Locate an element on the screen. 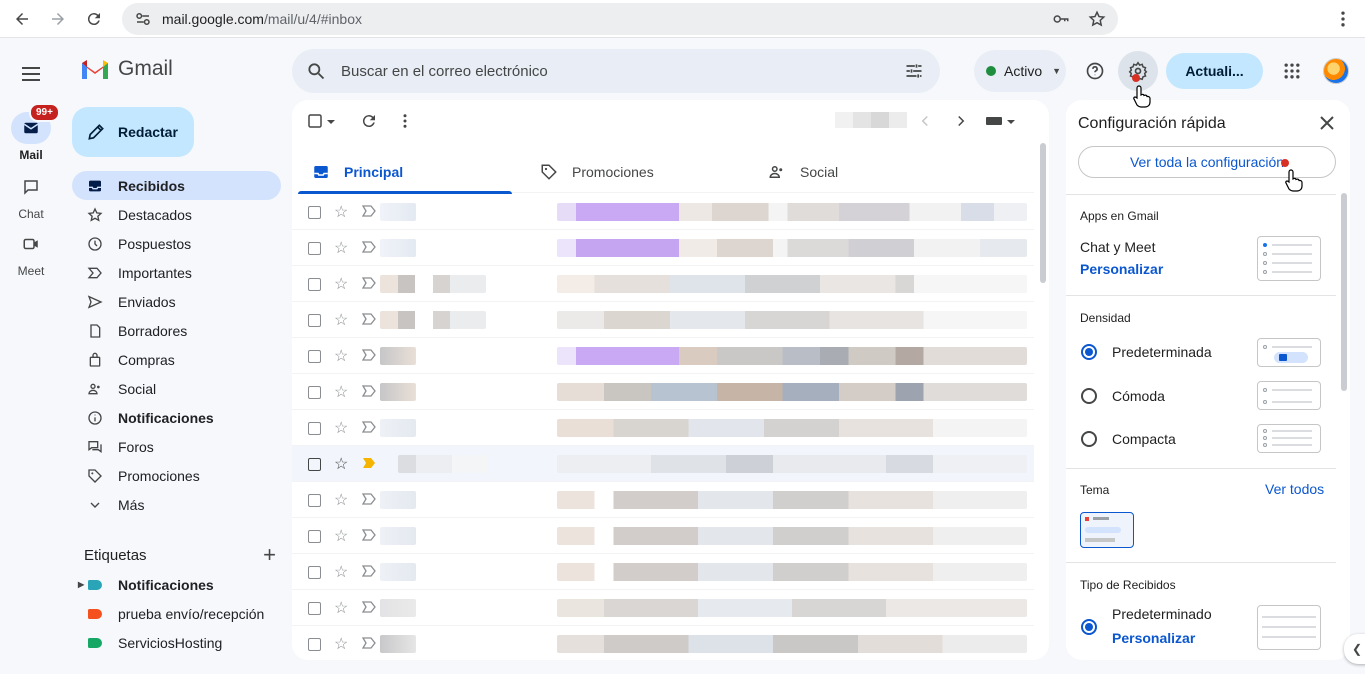 The image size is (1365, 674). label-item-notificaciones: ▶ Notificaciones is located at coordinates (176, 584).